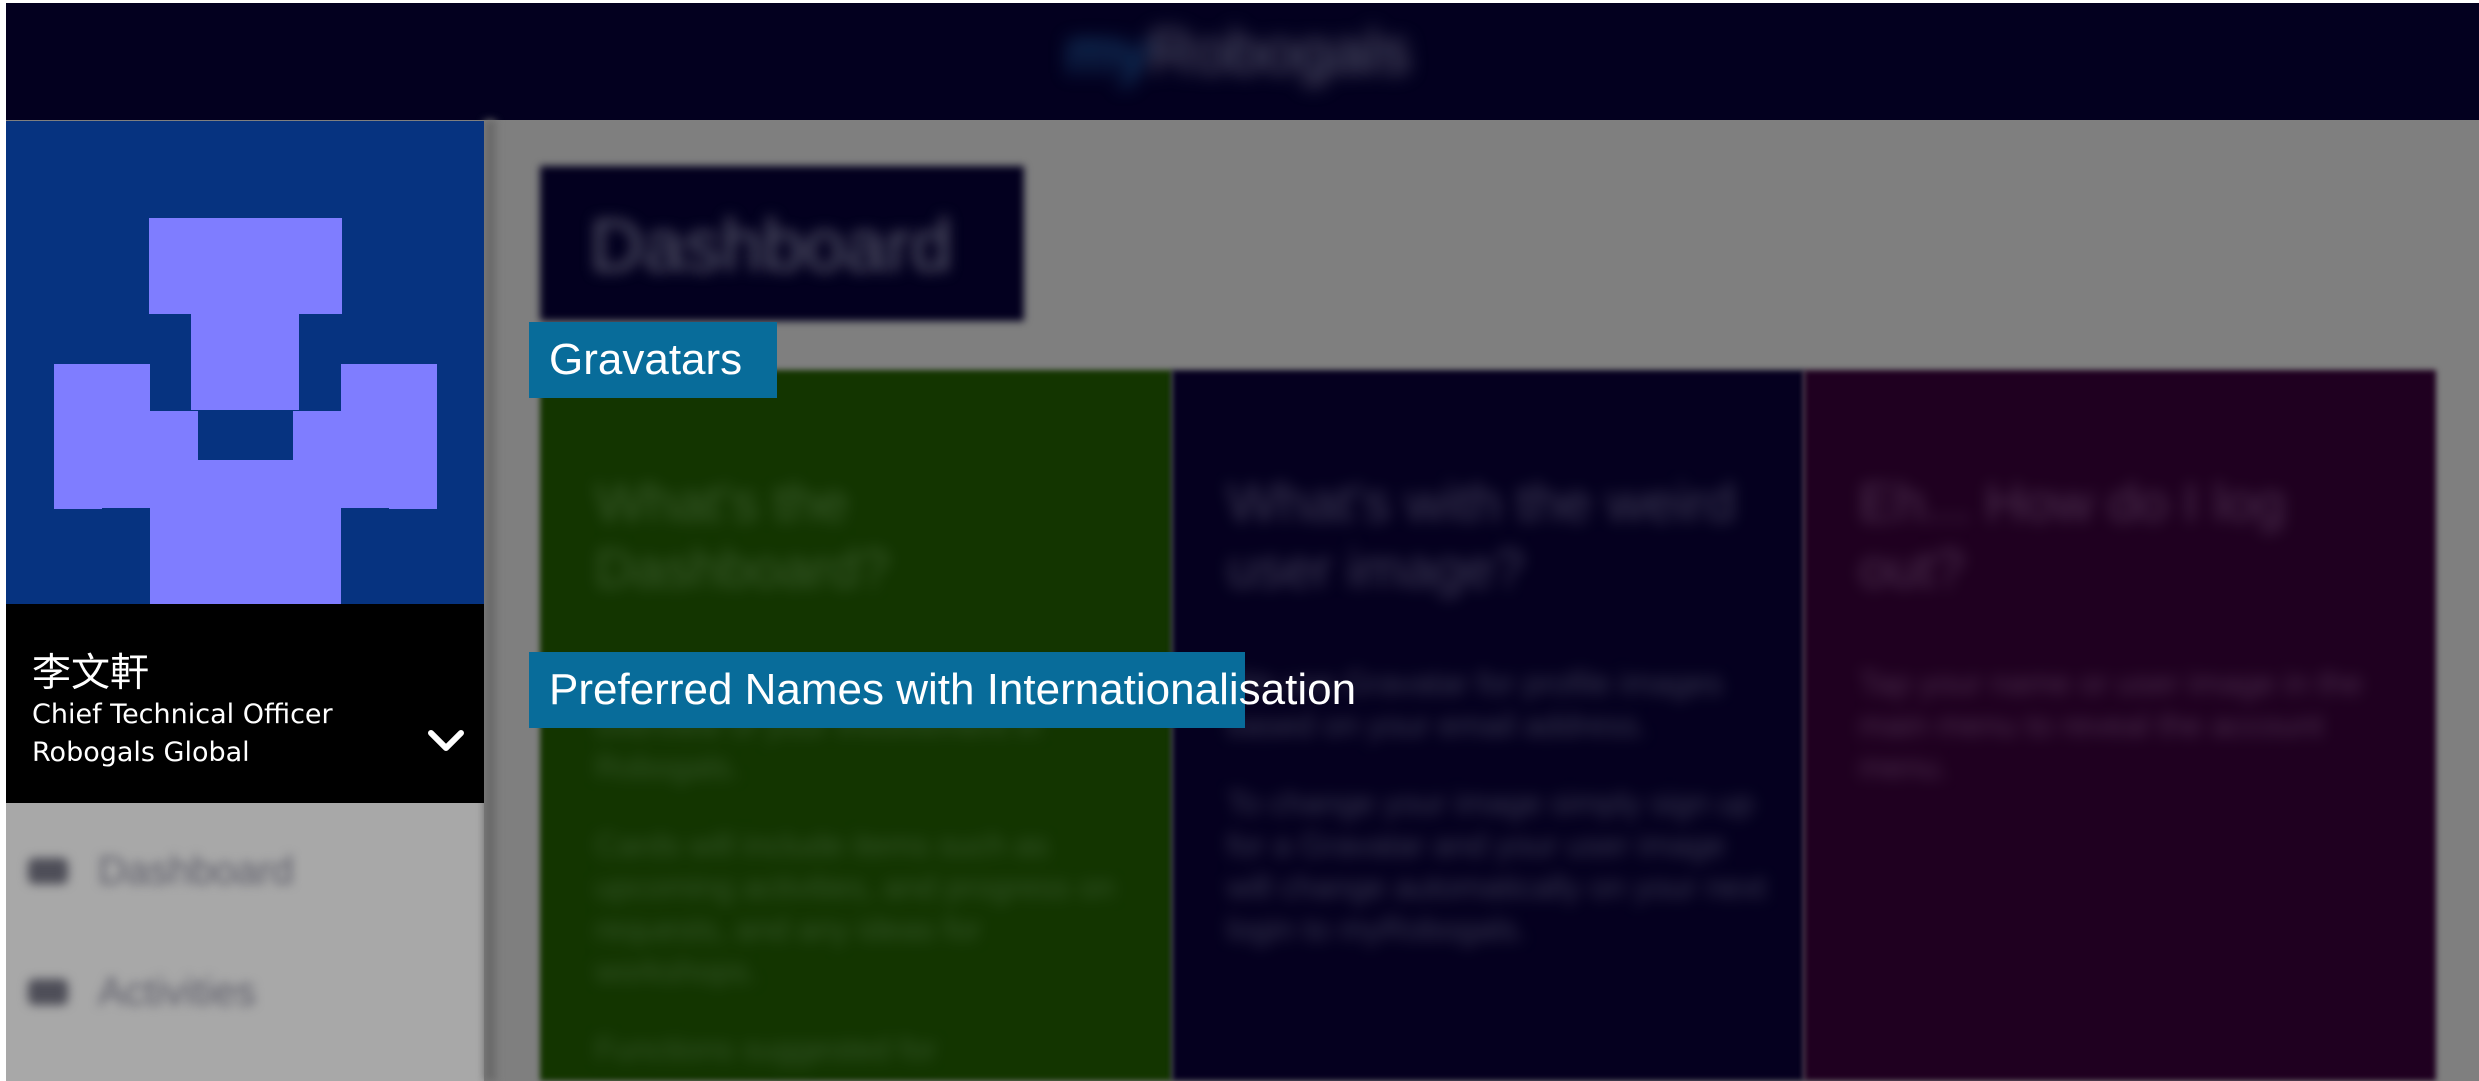 This screenshot has height=1081, width=2479. What do you see at coordinates (653, 360) in the screenshot?
I see `tooltip-gravatars: Gravatars` at bounding box center [653, 360].